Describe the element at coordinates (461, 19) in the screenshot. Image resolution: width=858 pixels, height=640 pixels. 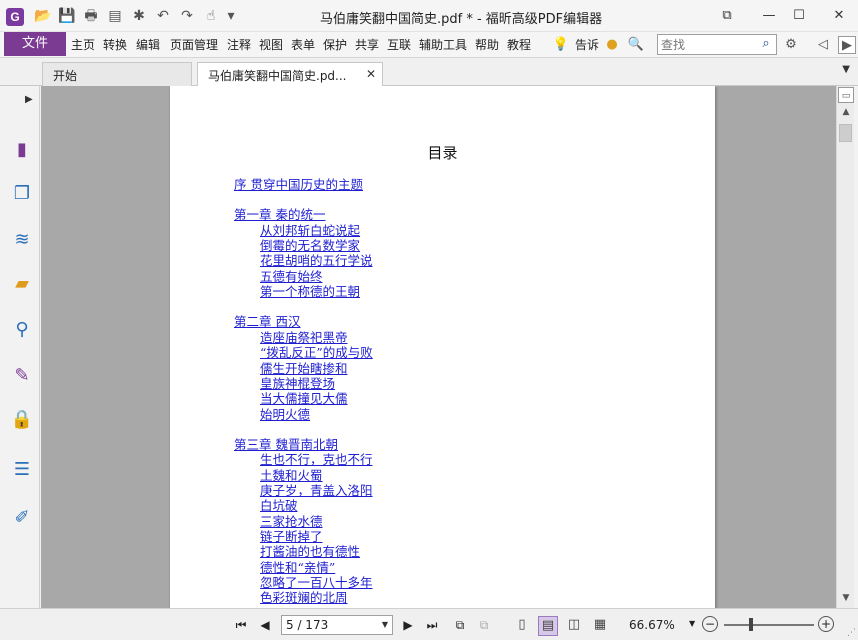
I see `window-title: 马伯庸笑翻中国简史.pdf * - 福昕高级PDF编辑器` at that location.